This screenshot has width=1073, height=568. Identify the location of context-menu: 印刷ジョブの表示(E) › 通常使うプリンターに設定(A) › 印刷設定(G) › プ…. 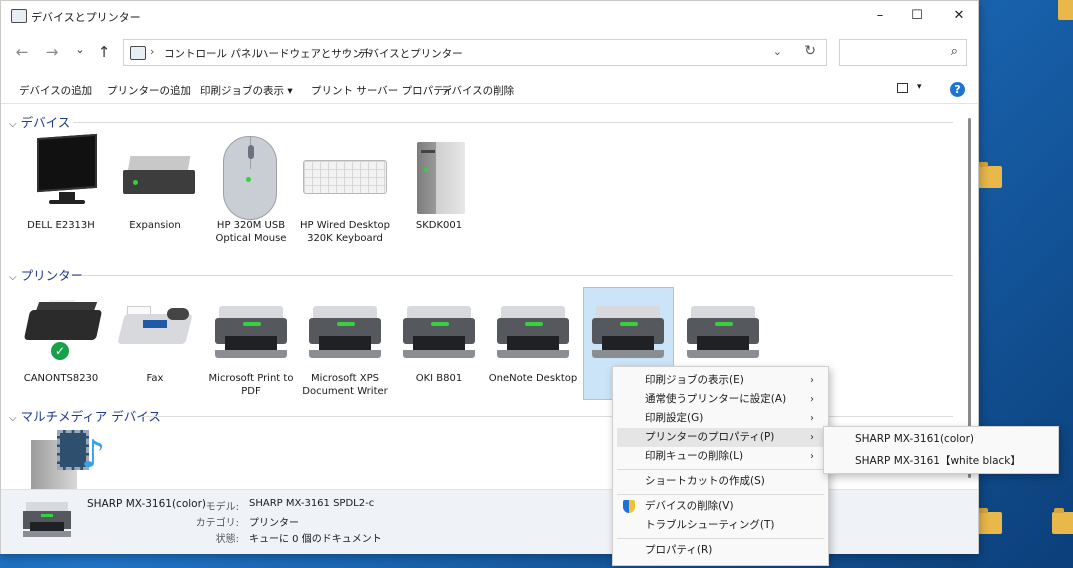
(720, 466).